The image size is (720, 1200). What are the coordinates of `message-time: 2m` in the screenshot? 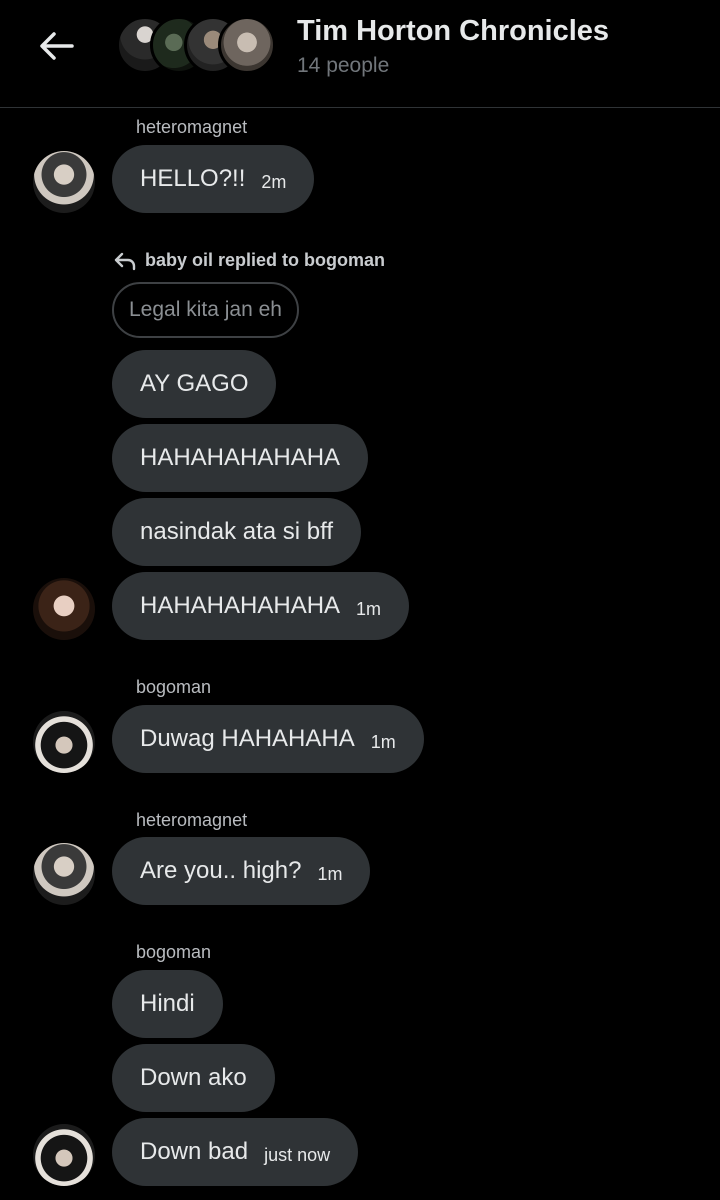 It's located at (274, 181).